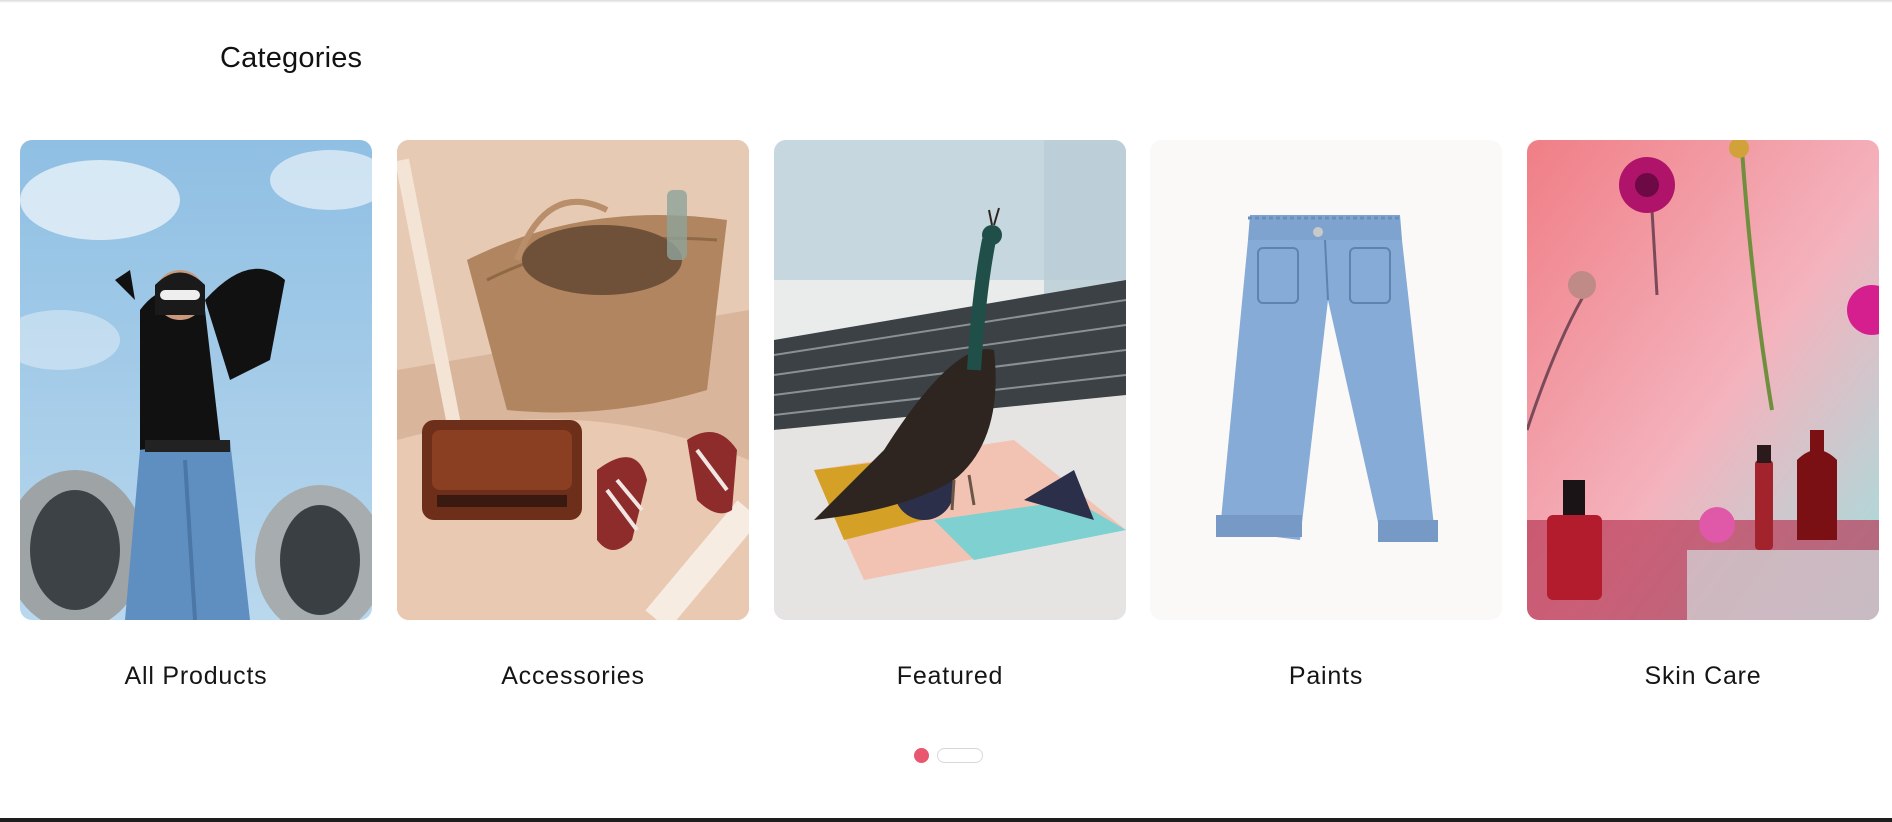  What do you see at coordinates (196, 676) in the screenshot?
I see `category-label: All Products` at bounding box center [196, 676].